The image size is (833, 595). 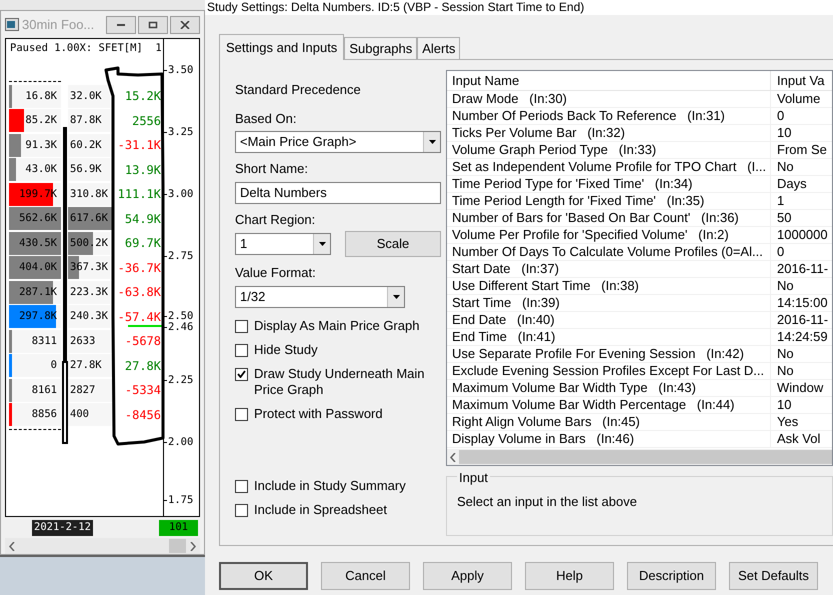 What do you see at coordinates (438, 48) in the screenshot?
I see `tab: Alerts` at bounding box center [438, 48].